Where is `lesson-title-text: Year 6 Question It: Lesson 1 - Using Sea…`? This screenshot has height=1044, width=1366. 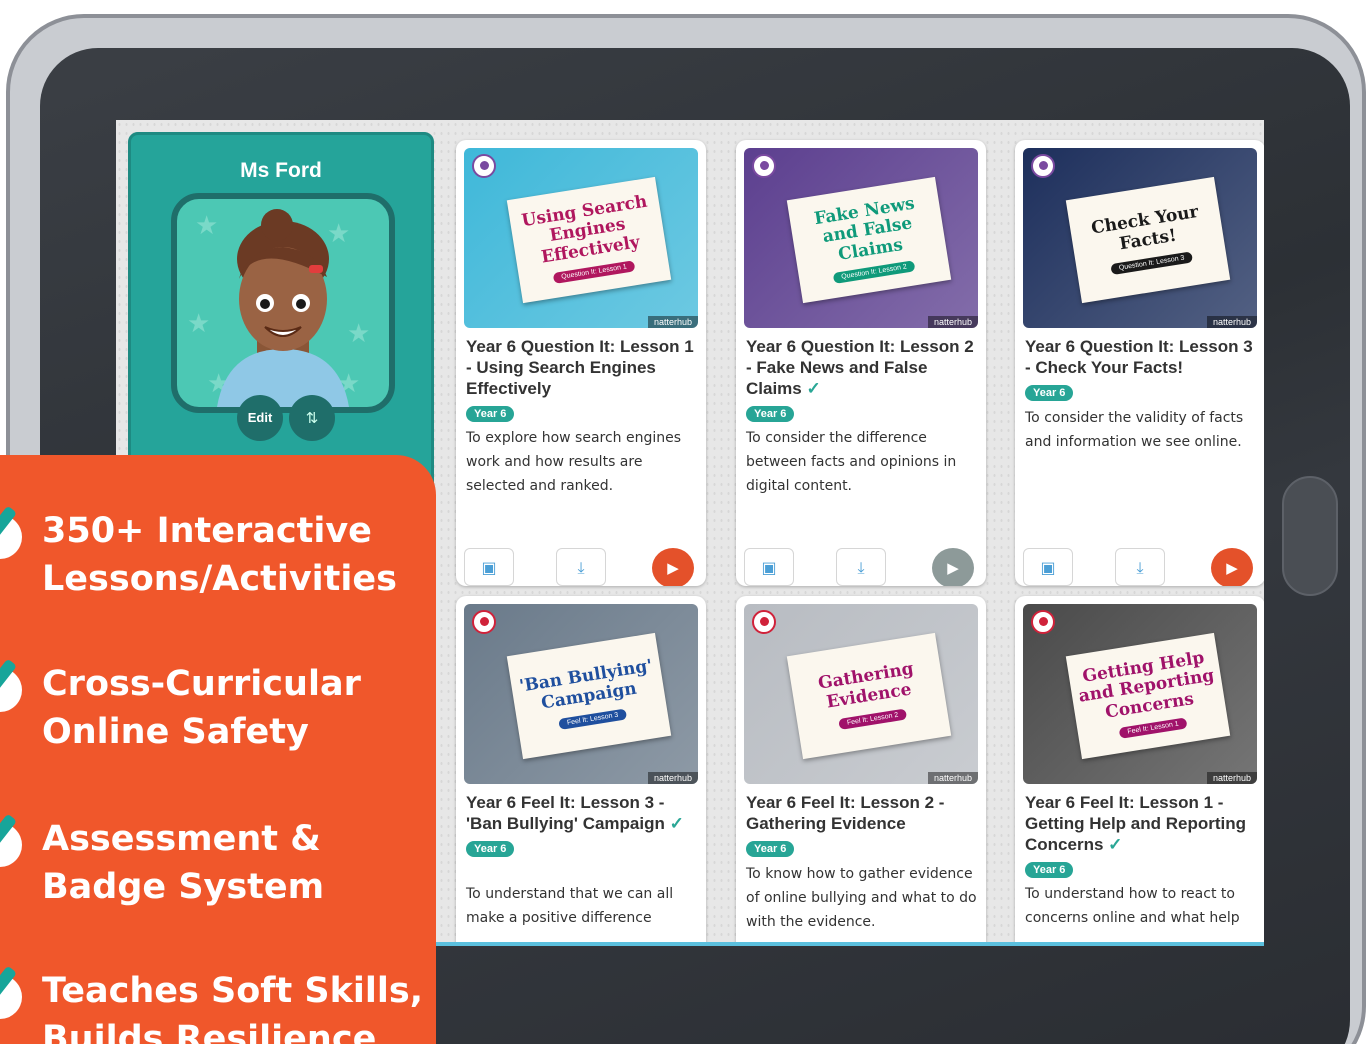
lesson-title-text: Year 6 Question It: Lesson 1 - Using Sea… is located at coordinates (580, 367).